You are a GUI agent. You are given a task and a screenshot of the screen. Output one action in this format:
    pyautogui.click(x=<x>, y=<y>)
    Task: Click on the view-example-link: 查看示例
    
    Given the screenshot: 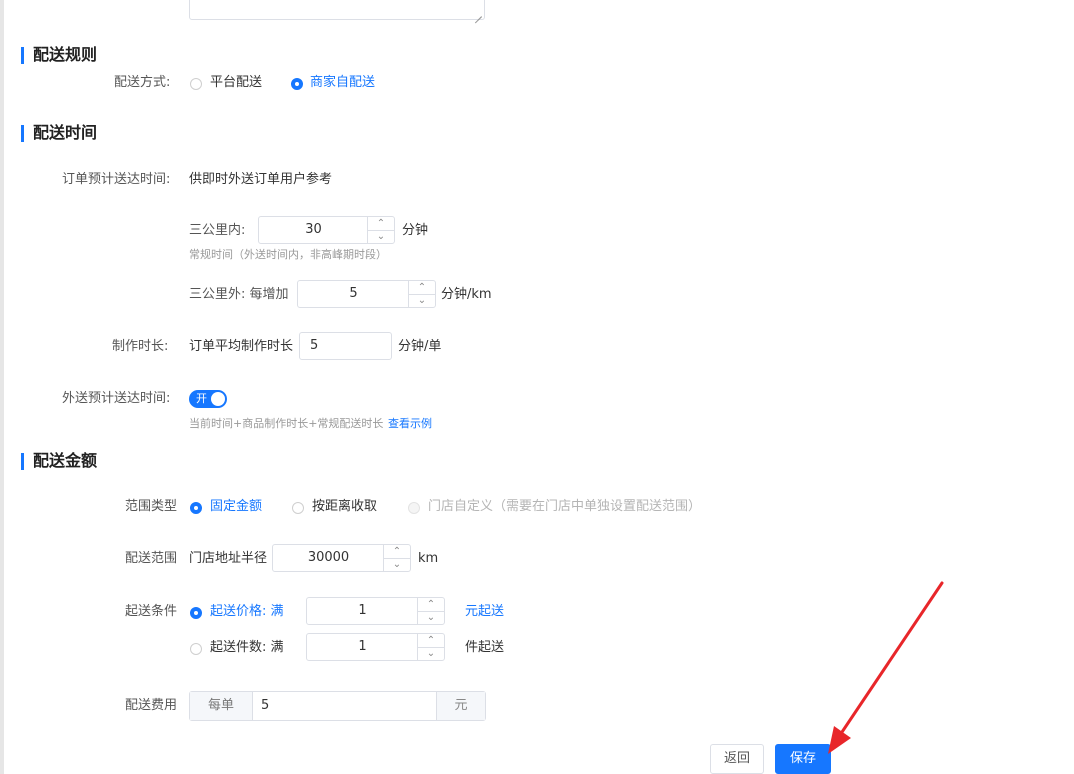 What is the action you would take?
    pyautogui.click(x=410, y=424)
    